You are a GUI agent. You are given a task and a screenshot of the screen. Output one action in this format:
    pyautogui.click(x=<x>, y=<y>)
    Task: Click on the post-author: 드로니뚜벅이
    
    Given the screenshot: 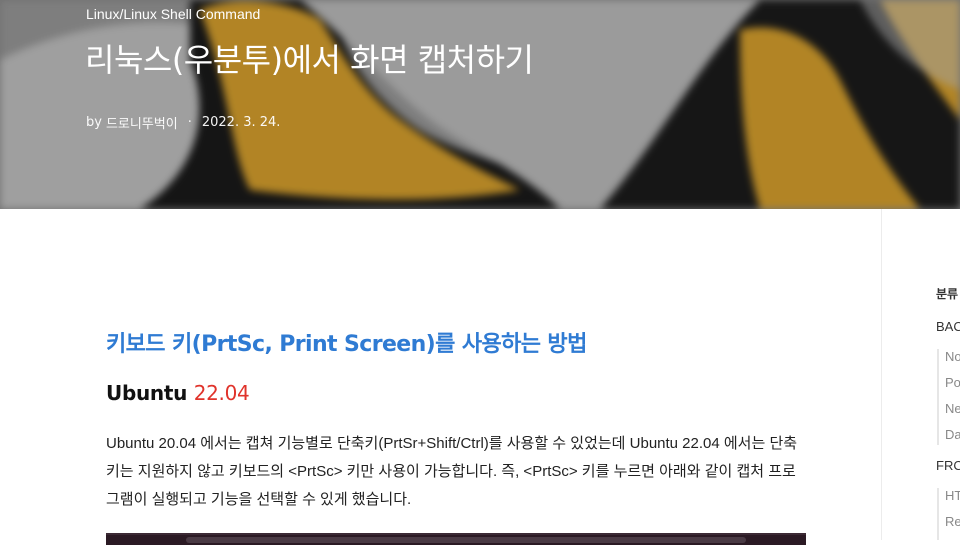 What is the action you would take?
    pyautogui.click(x=142, y=122)
    